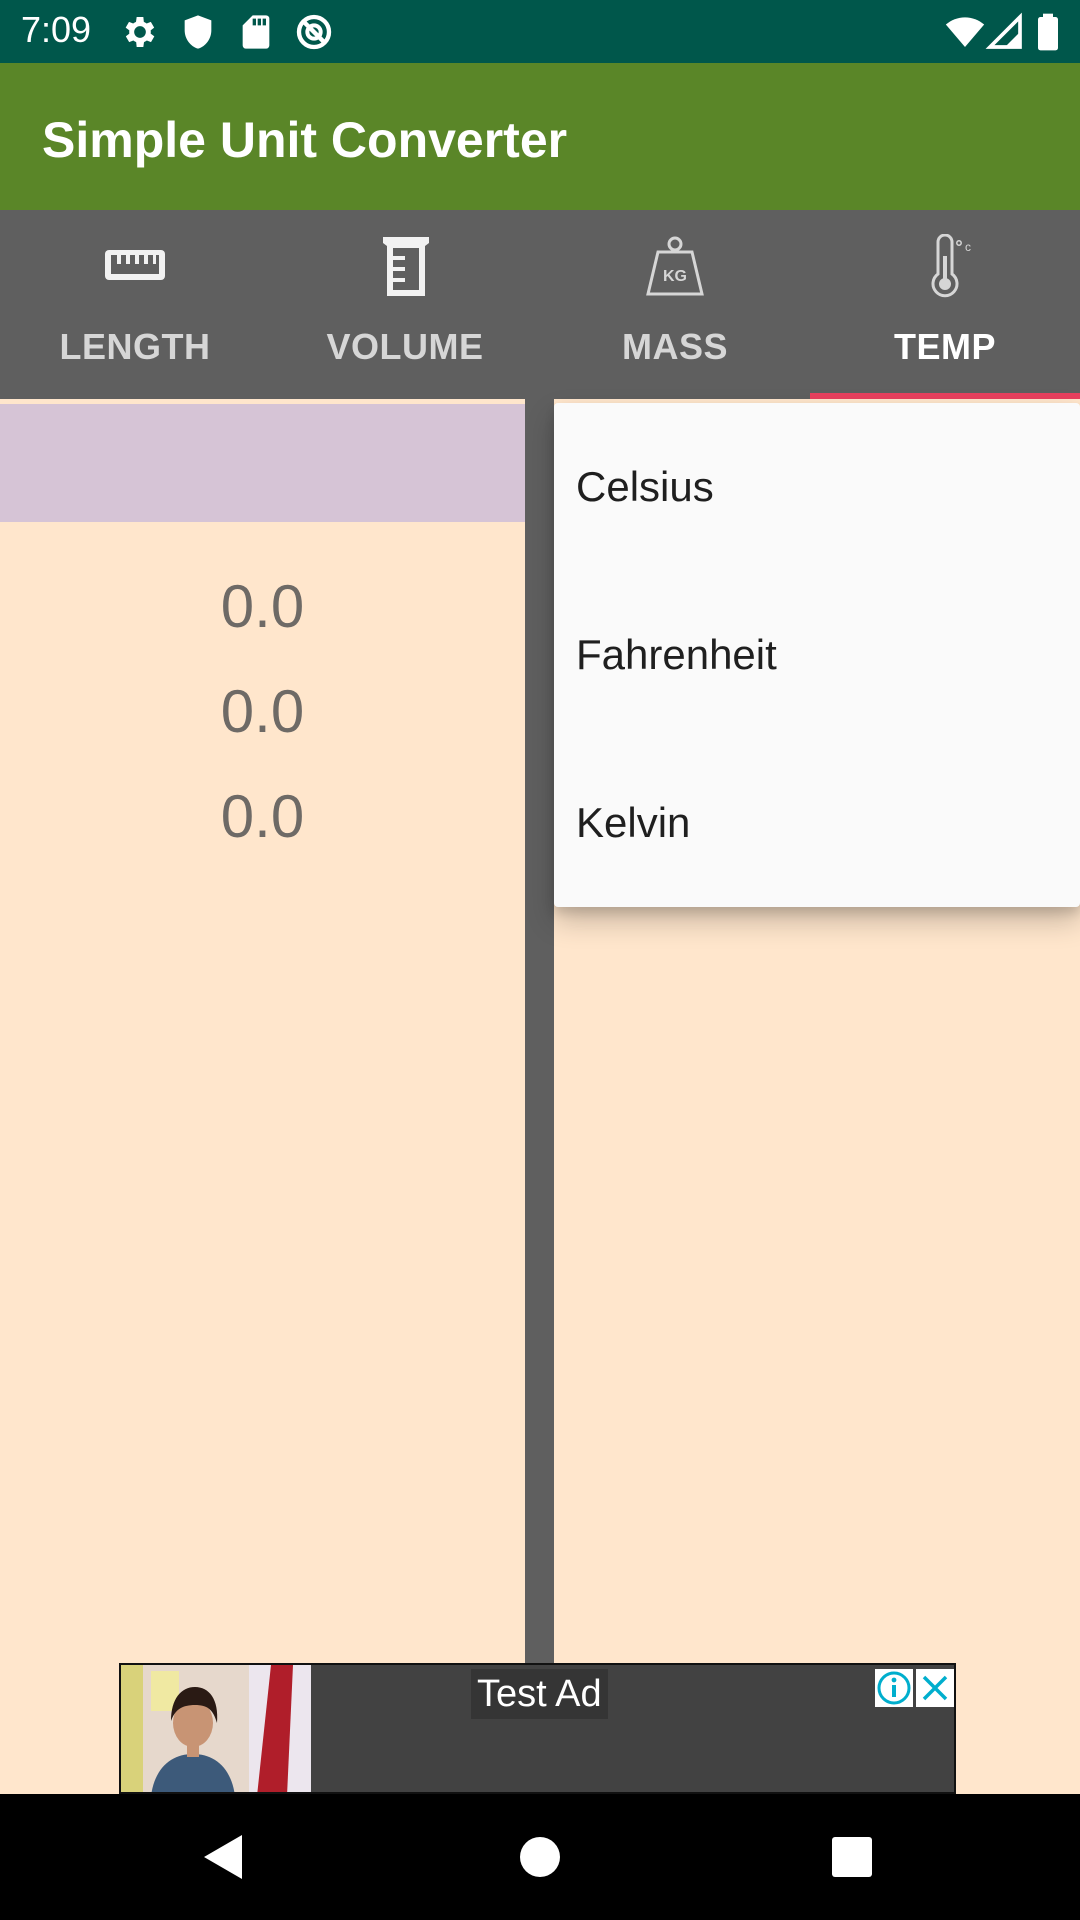 The height and width of the screenshot is (1920, 1080). I want to click on dropdown-option-kelvin: Kelvin, so click(817, 823).